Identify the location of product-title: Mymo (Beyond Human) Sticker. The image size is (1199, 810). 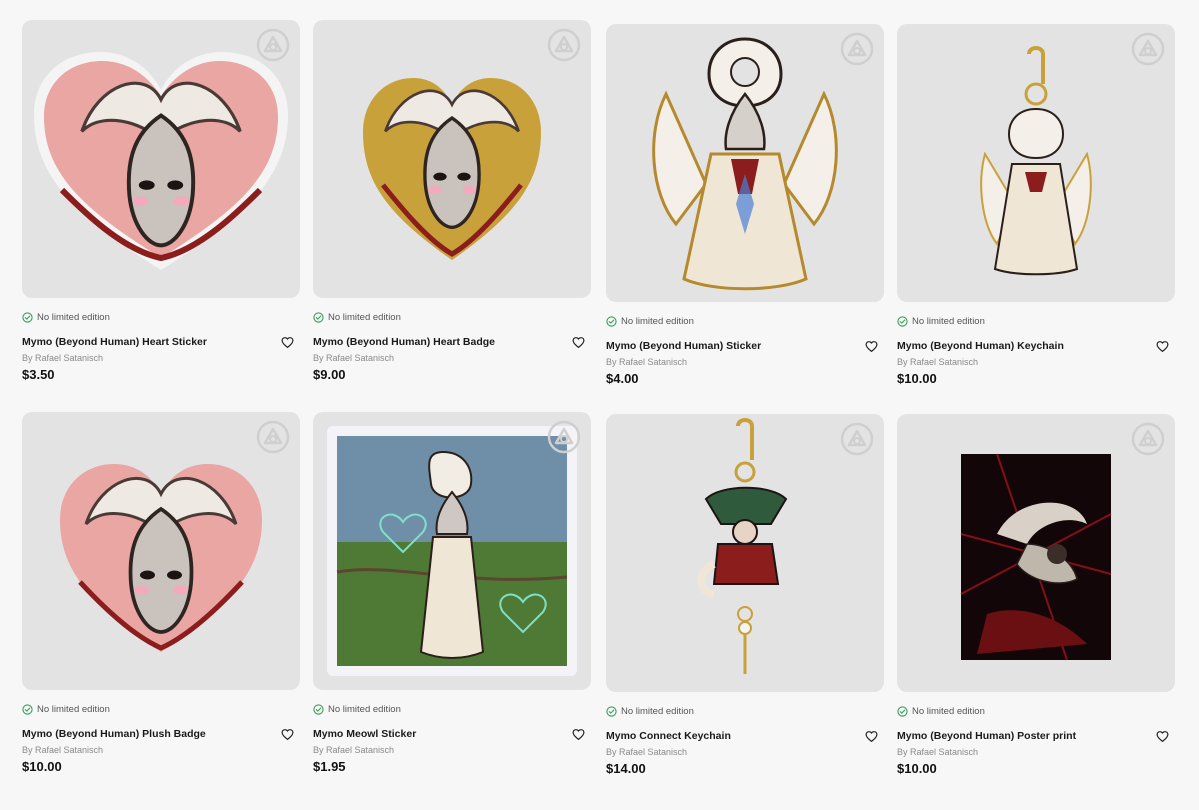
(745, 346).